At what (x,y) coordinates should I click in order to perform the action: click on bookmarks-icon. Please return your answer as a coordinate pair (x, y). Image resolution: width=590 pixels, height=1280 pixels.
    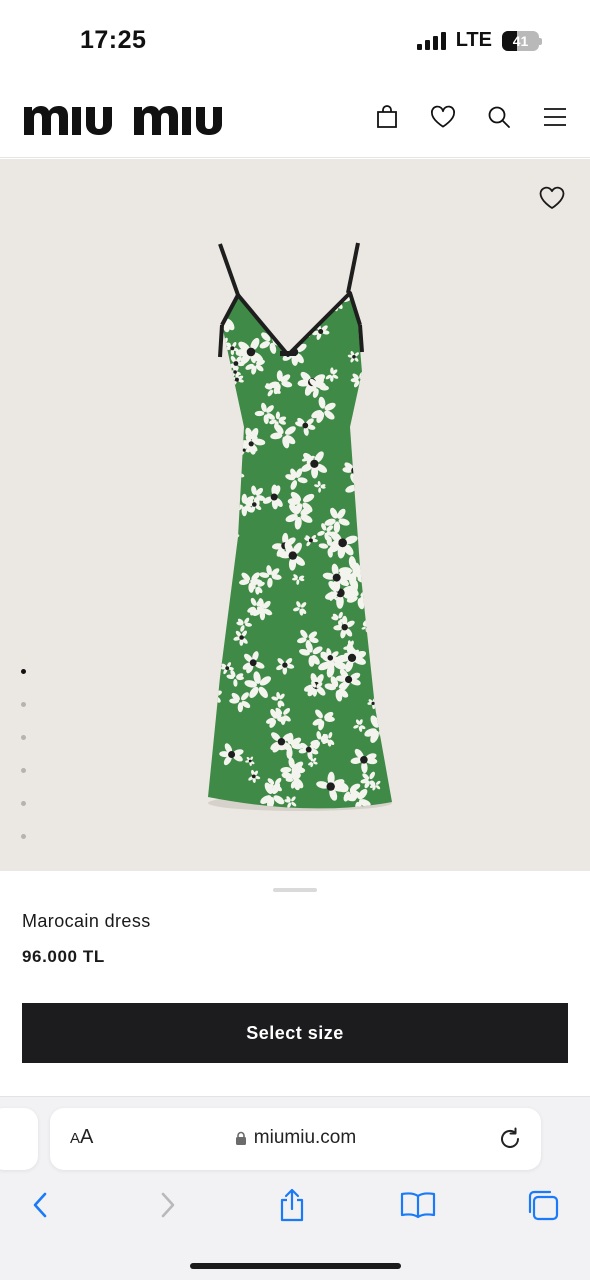
    Looking at the image, I should click on (418, 1205).